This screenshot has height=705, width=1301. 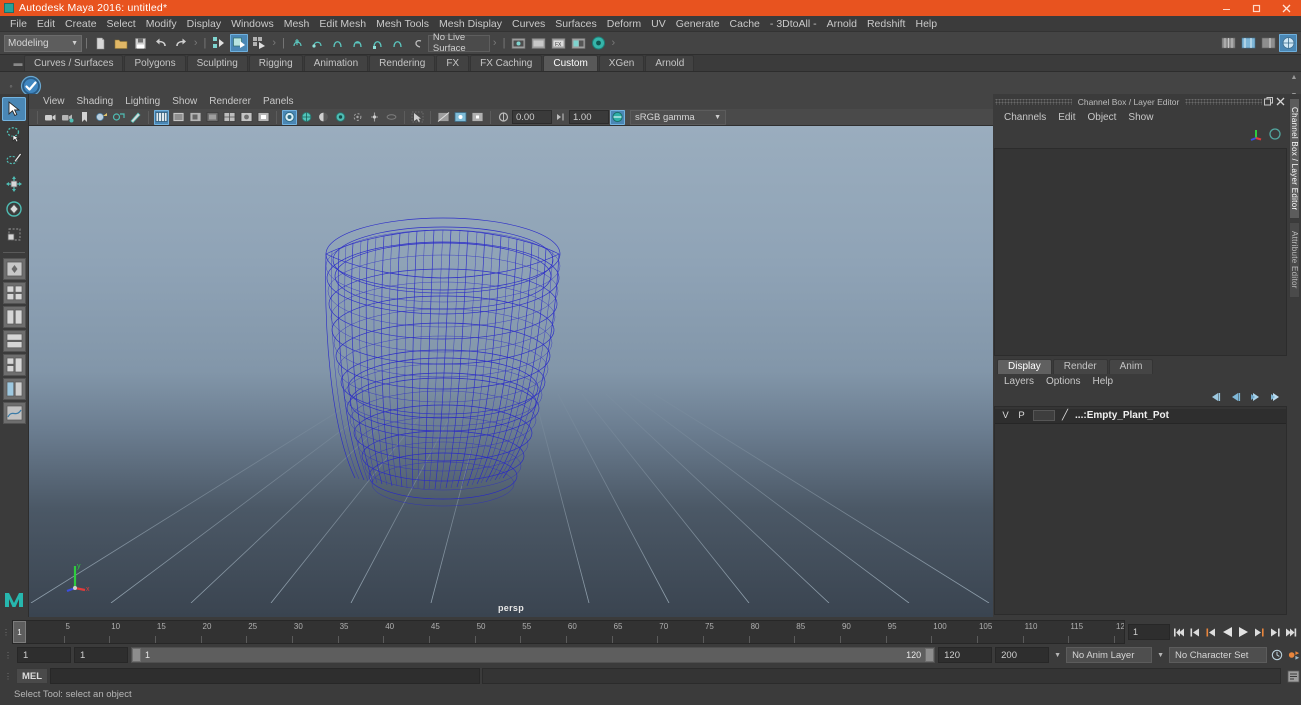 What do you see at coordinates (1022, 655) in the screenshot?
I see `animation-end-field: 200` at bounding box center [1022, 655].